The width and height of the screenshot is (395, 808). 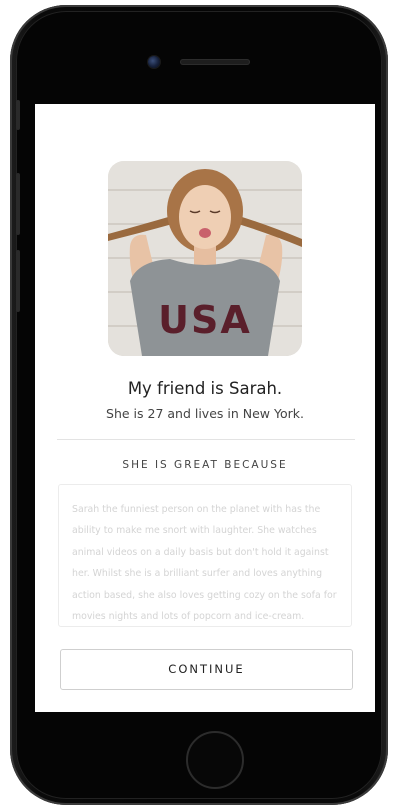 What do you see at coordinates (205, 233) in the screenshot?
I see `lips` at bounding box center [205, 233].